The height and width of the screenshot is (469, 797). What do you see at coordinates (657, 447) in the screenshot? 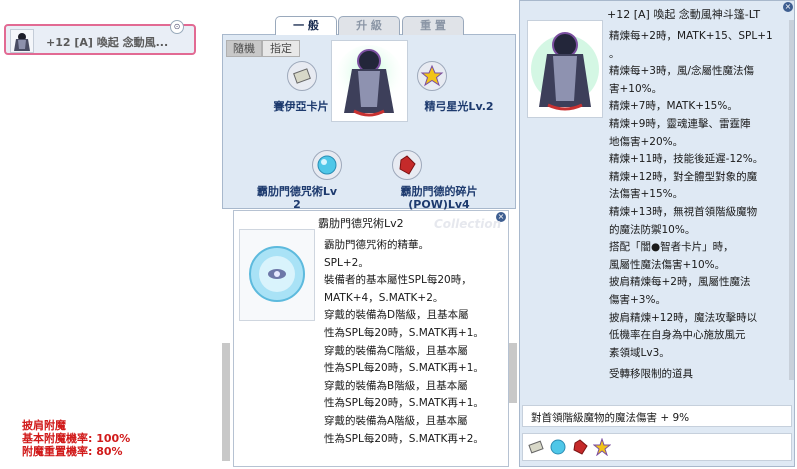
I see `info-slots-bar` at bounding box center [657, 447].